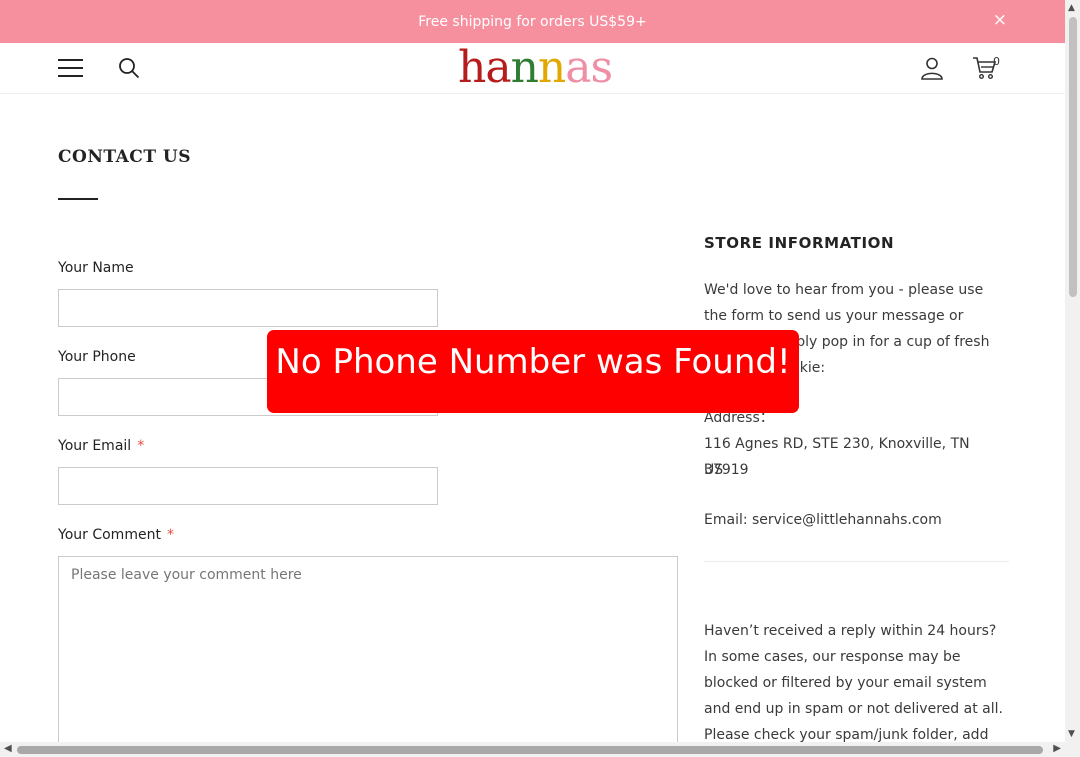 This screenshot has height=757, width=1080. Describe the element at coordinates (1000, 20) in the screenshot. I see `close-icon: ×` at that location.